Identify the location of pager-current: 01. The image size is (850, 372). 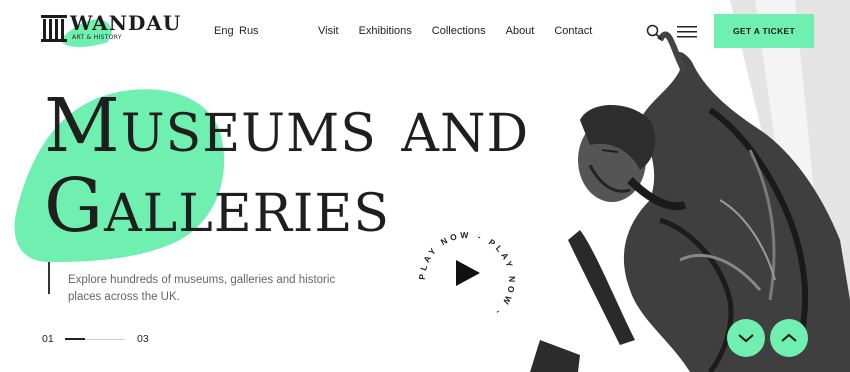
(48, 339).